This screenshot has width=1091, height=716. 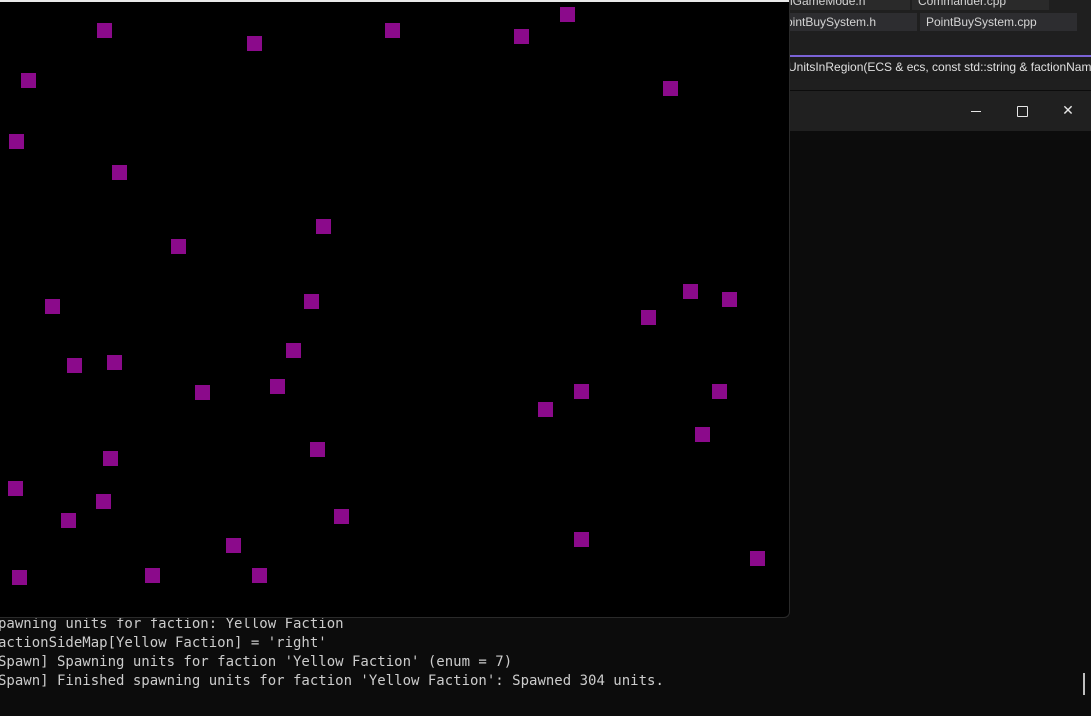 I want to click on tab-pointbuysystem-h: ointBuySystem.h, so click(x=848, y=22).